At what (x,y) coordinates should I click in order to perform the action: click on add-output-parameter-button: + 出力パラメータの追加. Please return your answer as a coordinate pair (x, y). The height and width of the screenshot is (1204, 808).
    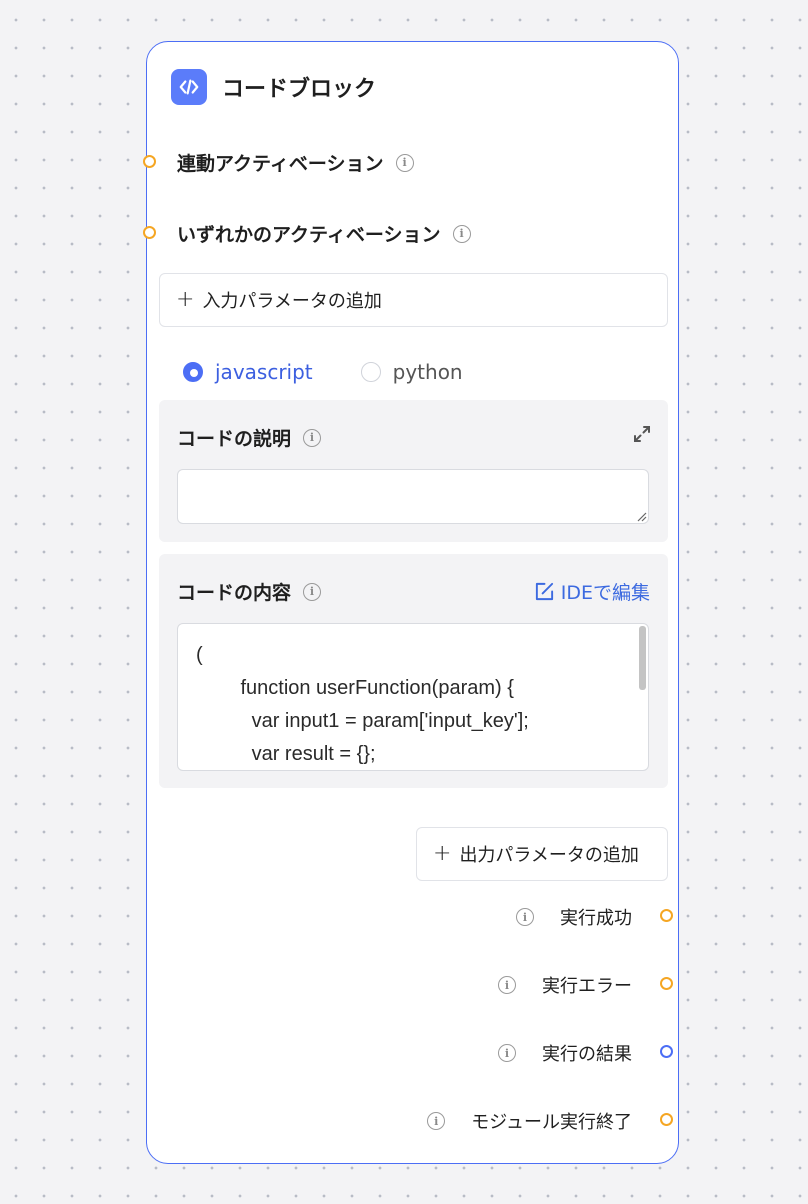
    Looking at the image, I should click on (542, 854).